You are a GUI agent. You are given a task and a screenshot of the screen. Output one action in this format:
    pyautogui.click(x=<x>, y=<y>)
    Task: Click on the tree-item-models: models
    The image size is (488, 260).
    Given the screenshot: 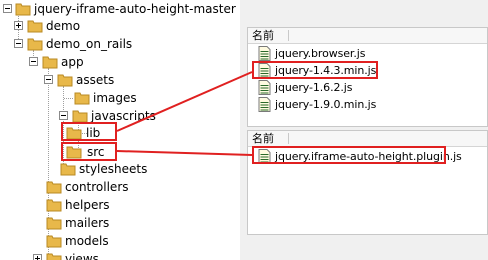 What is the action you would take?
    pyautogui.click(x=54, y=241)
    